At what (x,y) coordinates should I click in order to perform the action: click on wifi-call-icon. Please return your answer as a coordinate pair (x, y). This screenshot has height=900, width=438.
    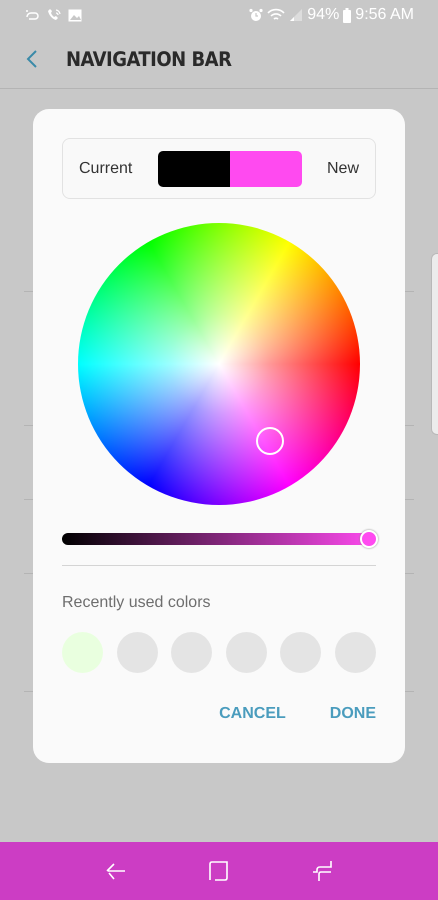
    Looking at the image, I should click on (54, 15).